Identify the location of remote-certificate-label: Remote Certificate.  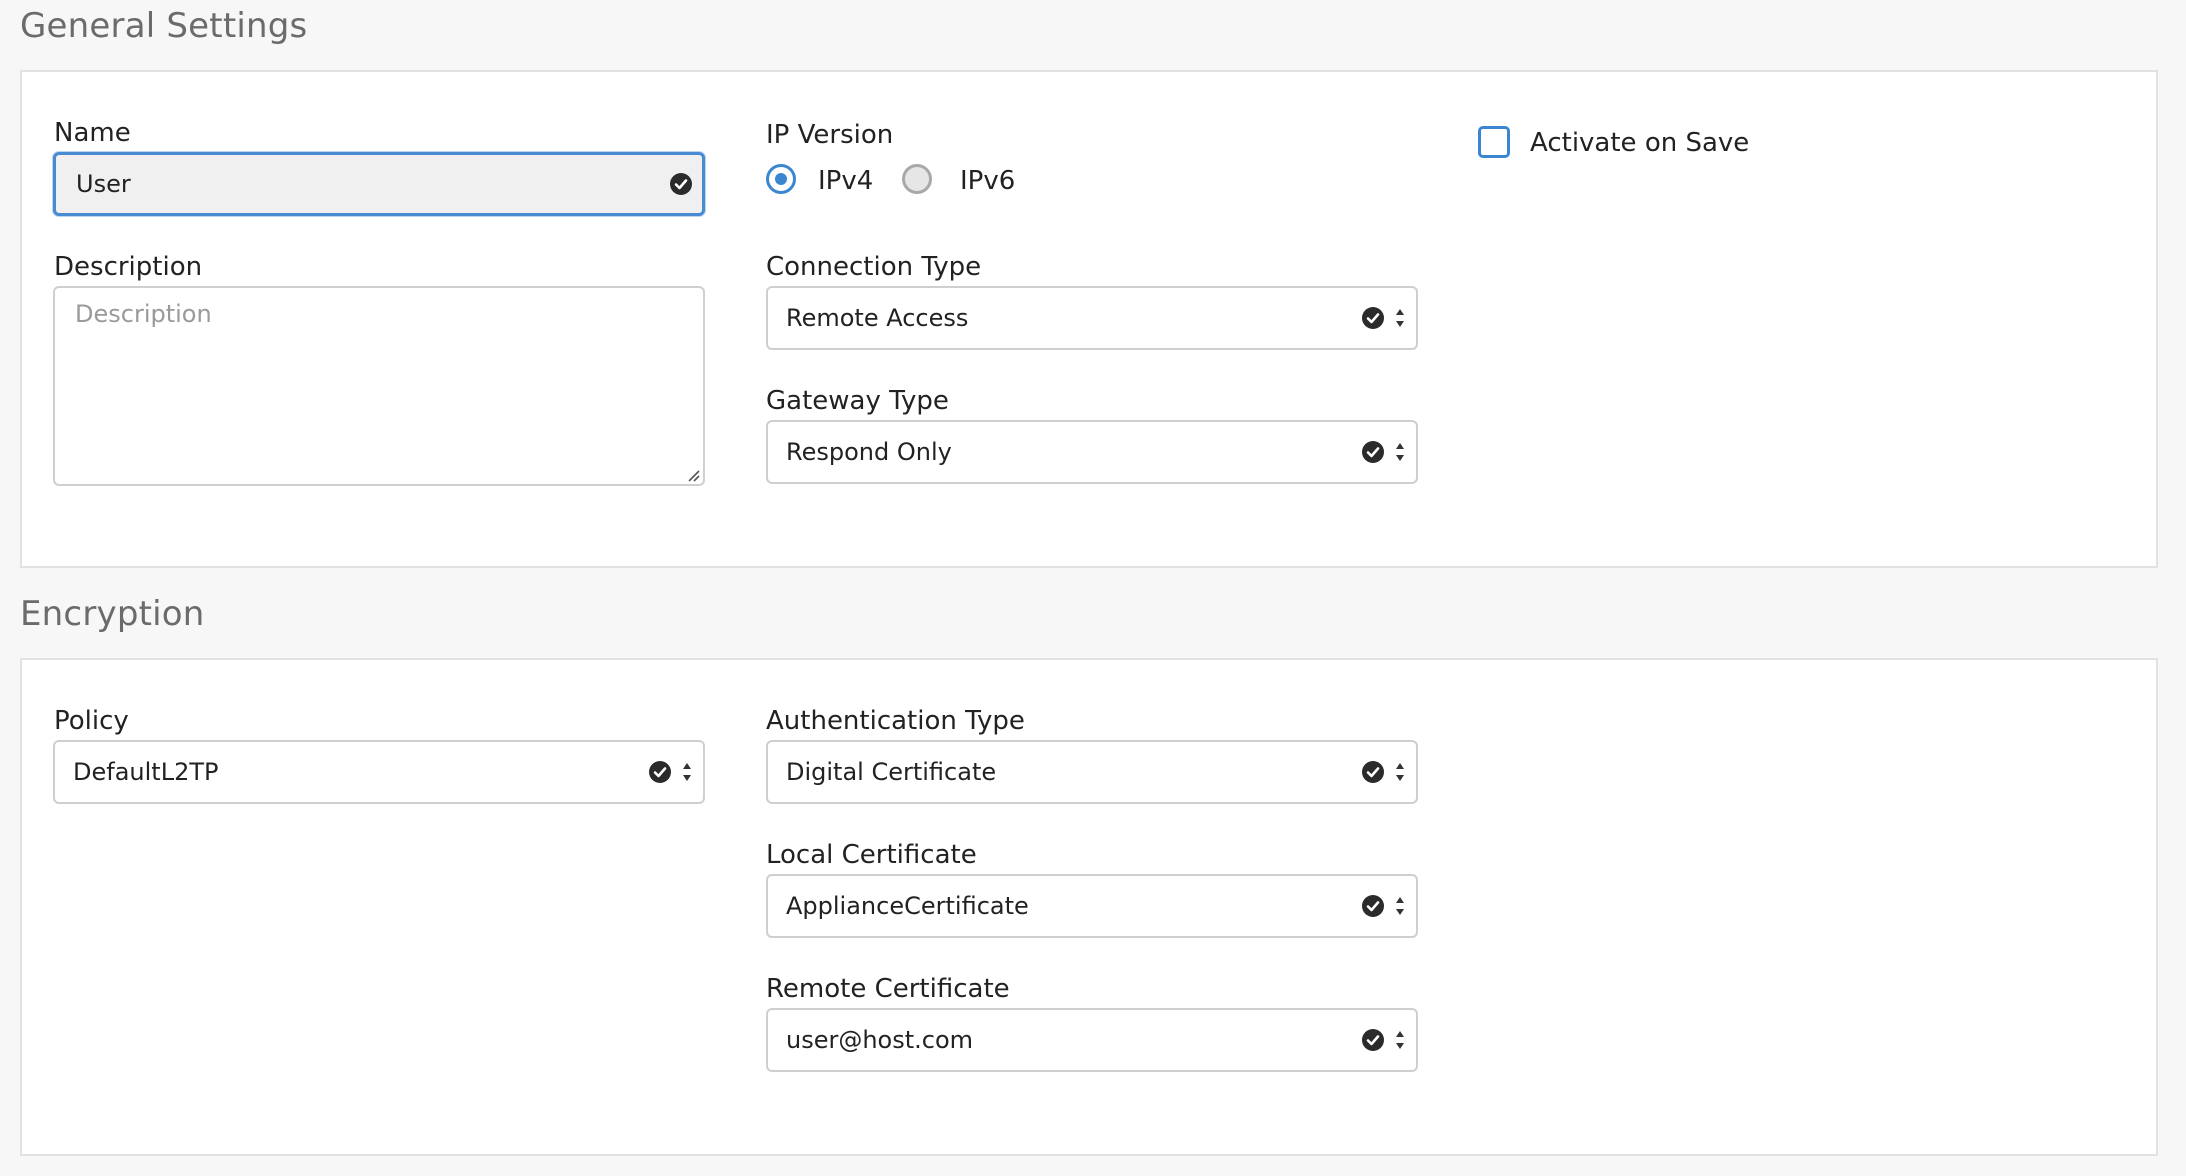
(888, 989).